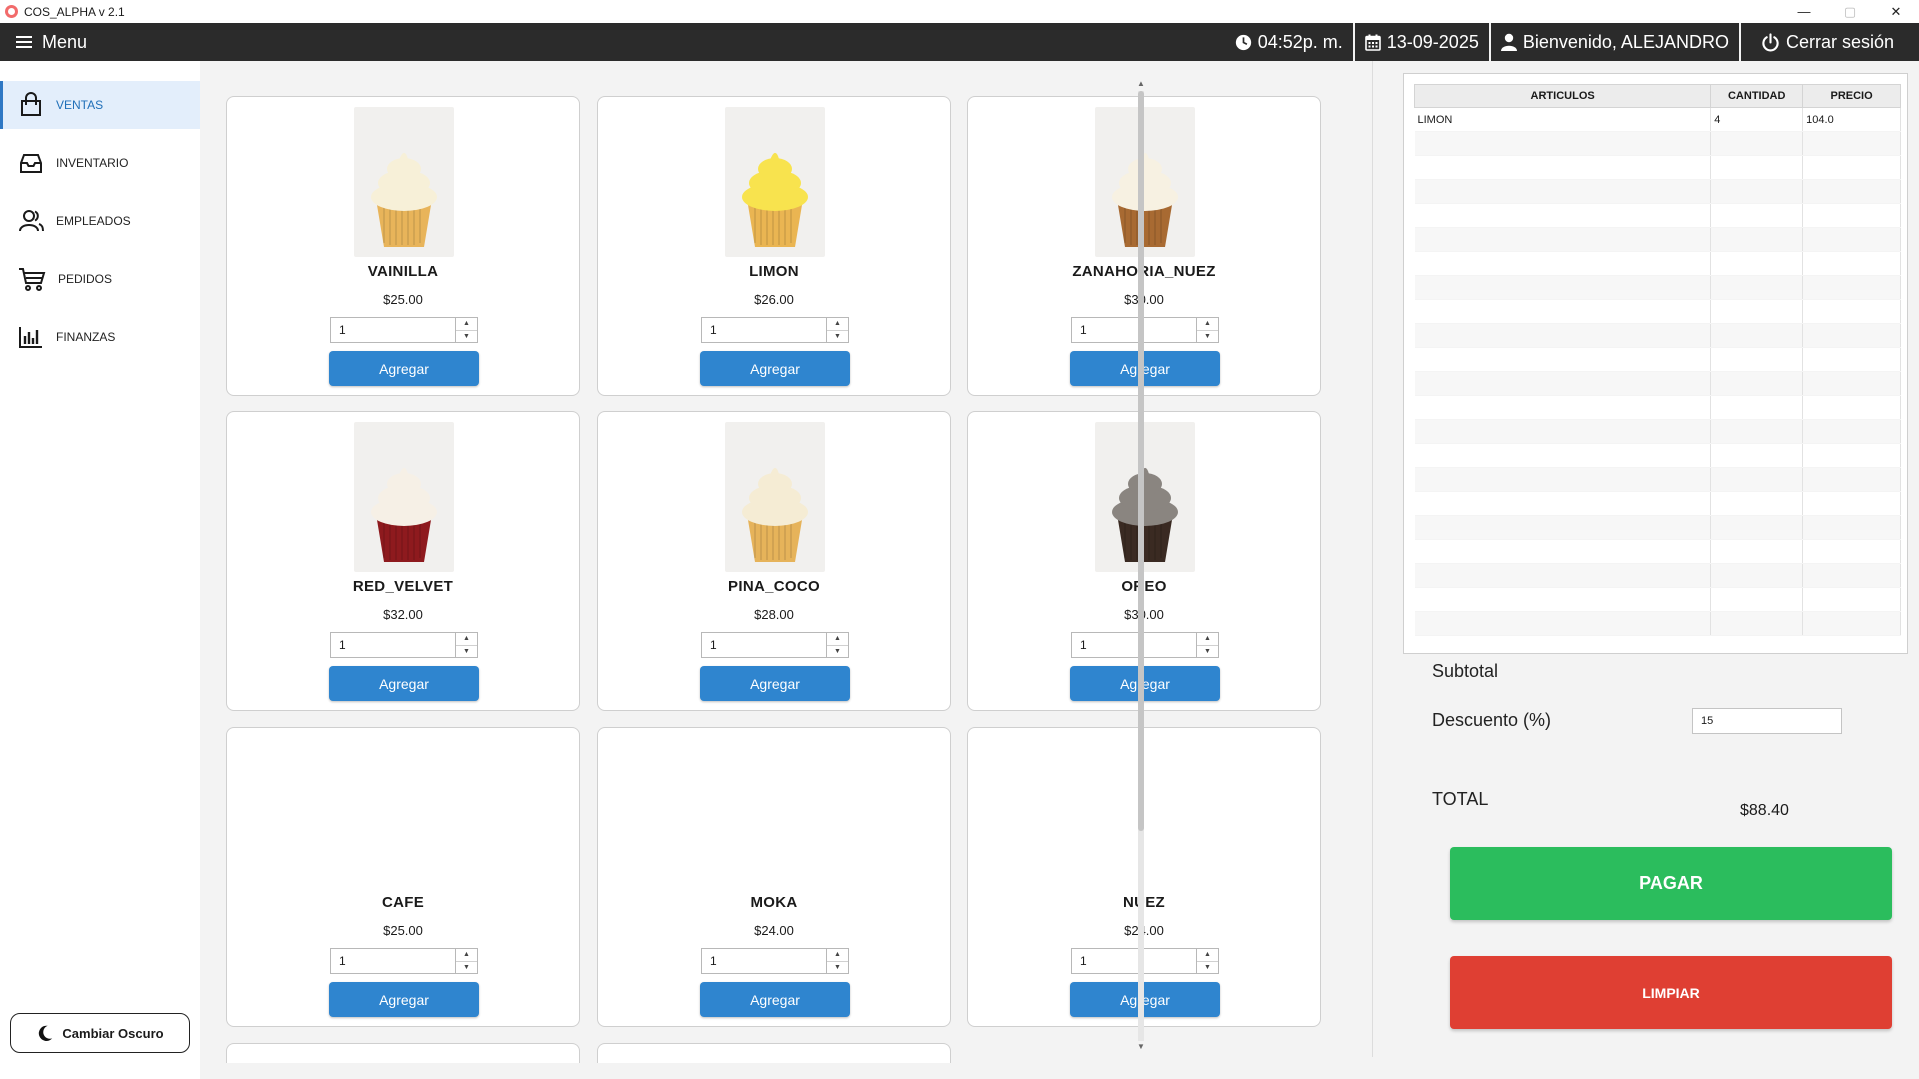 The width and height of the screenshot is (1919, 1079). What do you see at coordinates (100, 279) in the screenshot?
I see `sidebar-item-pedidos: PEDIDOS` at bounding box center [100, 279].